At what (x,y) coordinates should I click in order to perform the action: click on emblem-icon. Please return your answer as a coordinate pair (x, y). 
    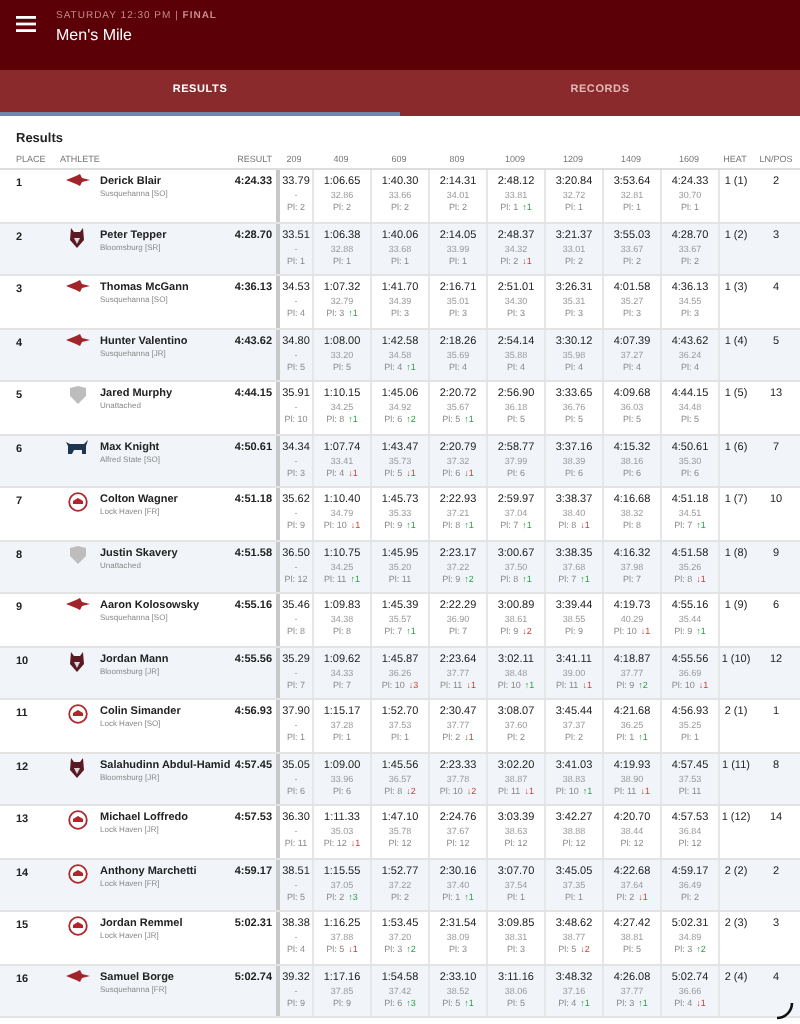
    Looking at the image, I should click on (77, 873).